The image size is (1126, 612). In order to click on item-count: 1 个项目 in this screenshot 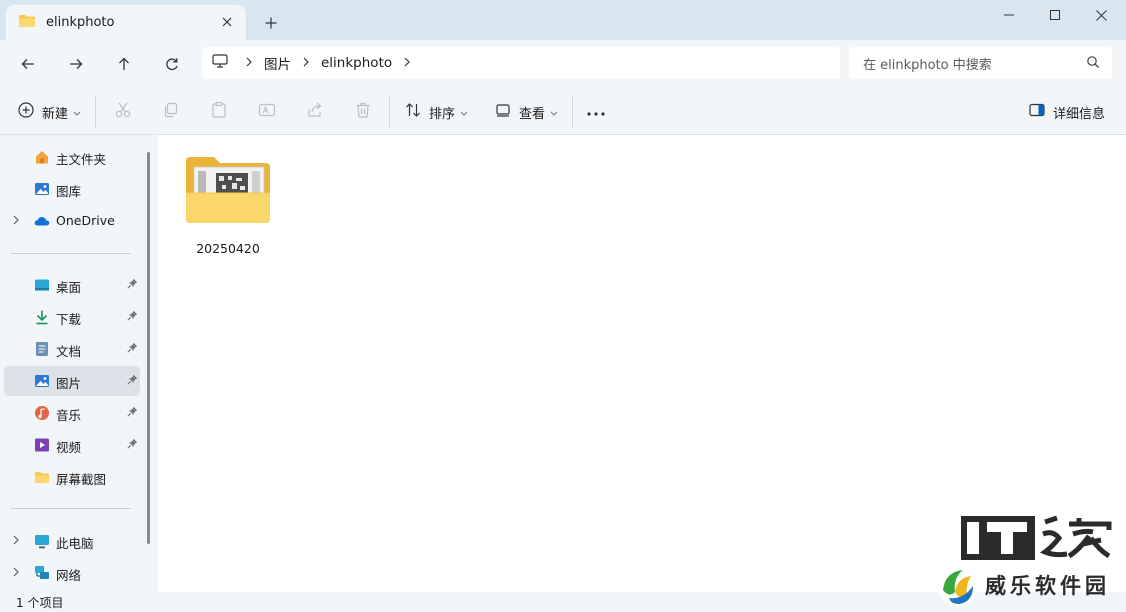, I will do `click(40, 603)`.